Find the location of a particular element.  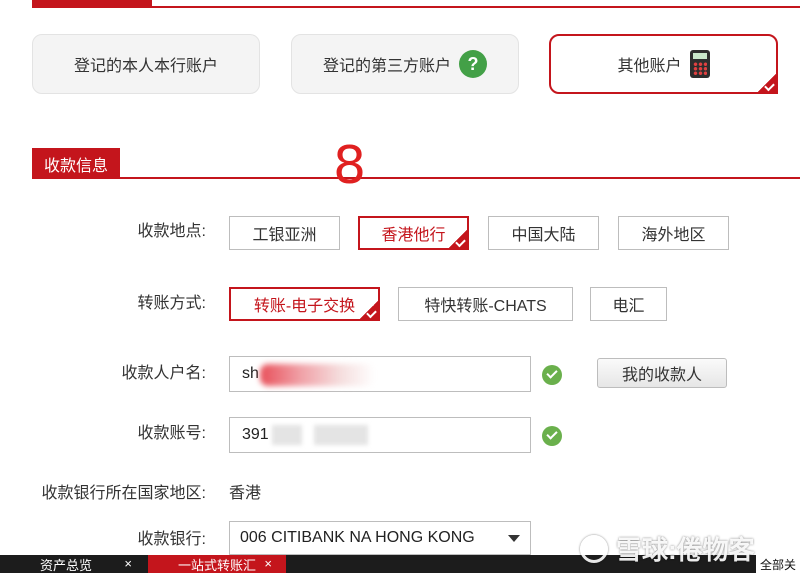

bank-select: 006 CITIBANK NA HONG KONG is located at coordinates (380, 538).